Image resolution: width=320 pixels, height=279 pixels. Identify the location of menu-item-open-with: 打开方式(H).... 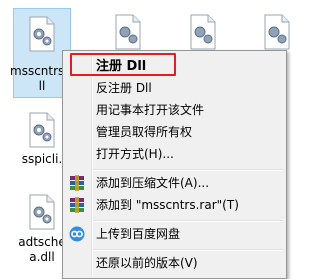
(174, 154).